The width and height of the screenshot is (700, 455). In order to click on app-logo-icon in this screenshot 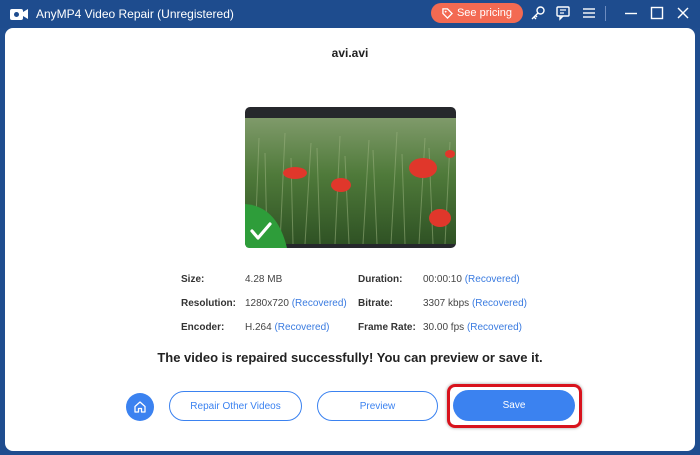, I will do `click(19, 14)`.